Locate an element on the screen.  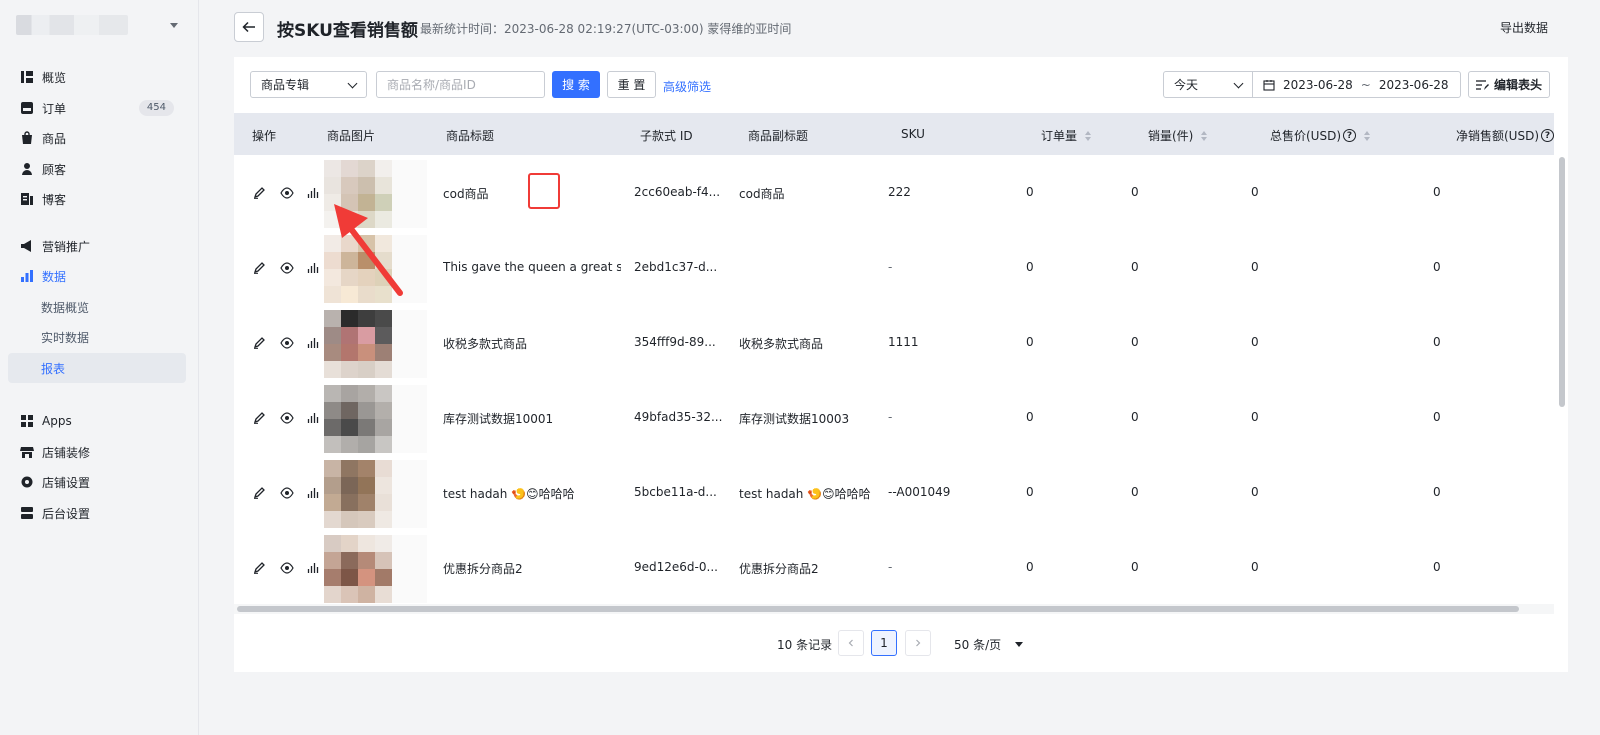
col-sales-label: 销量(件) is located at coordinates (1171, 136).